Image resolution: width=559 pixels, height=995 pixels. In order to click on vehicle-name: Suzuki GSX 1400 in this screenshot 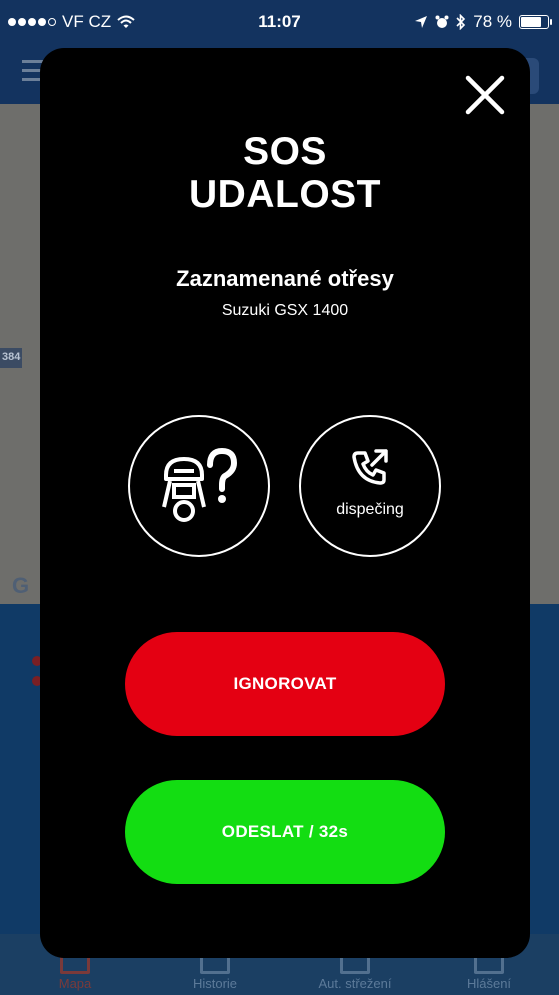, I will do `click(285, 310)`.